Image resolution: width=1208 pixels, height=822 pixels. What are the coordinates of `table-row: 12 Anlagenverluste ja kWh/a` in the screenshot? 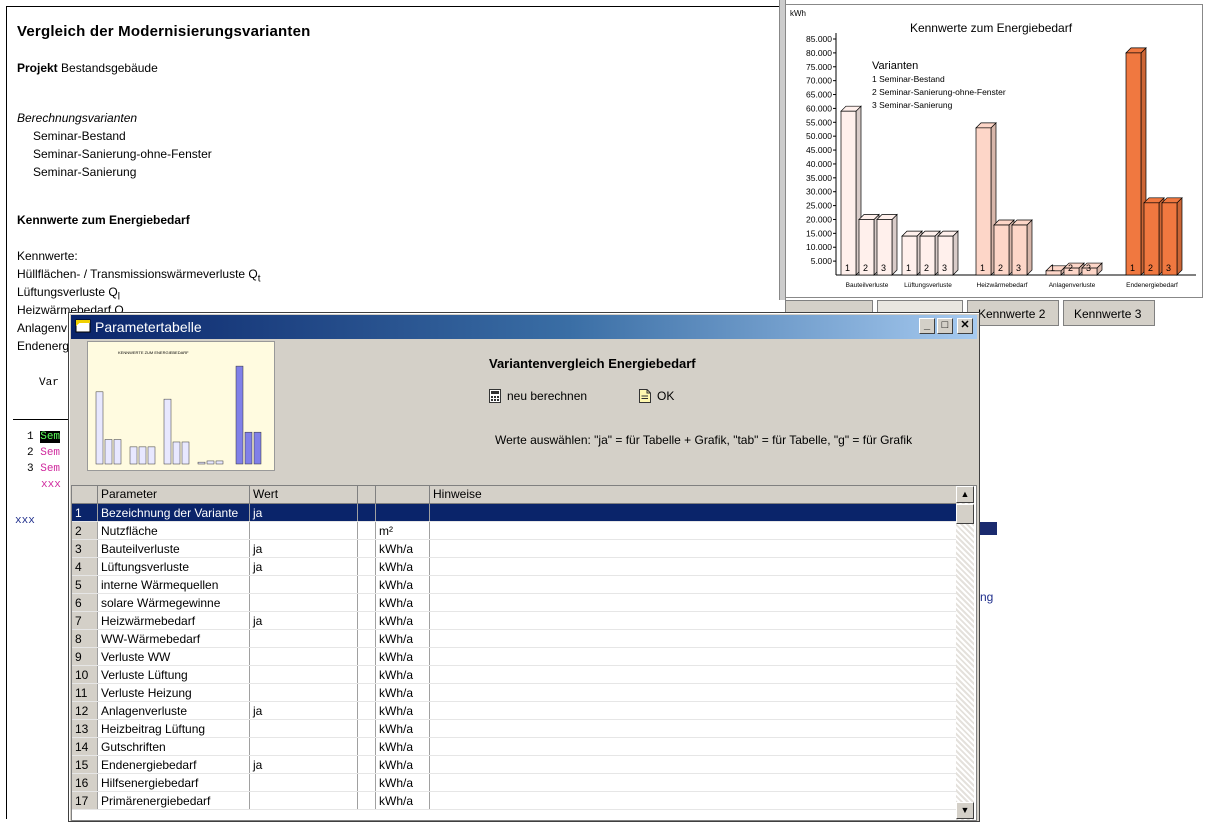 It's located at (514, 711).